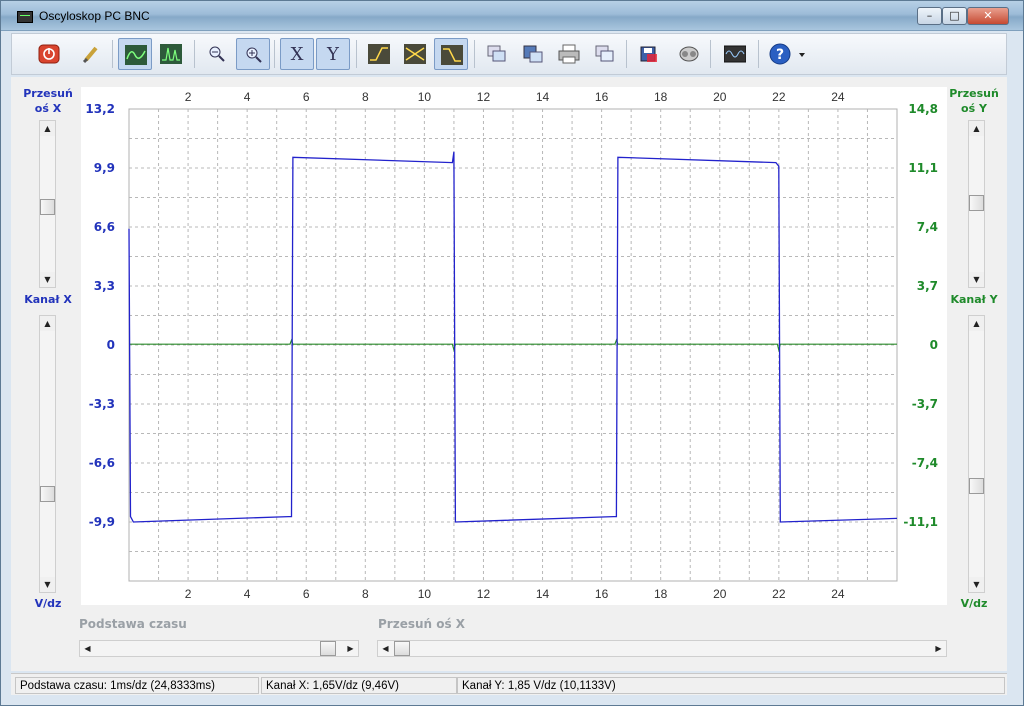 Image resolution: width=1024 pixels, height=706 pixels. I want to click on offset-x-slider: ▲ ▼, so click(47, 204).